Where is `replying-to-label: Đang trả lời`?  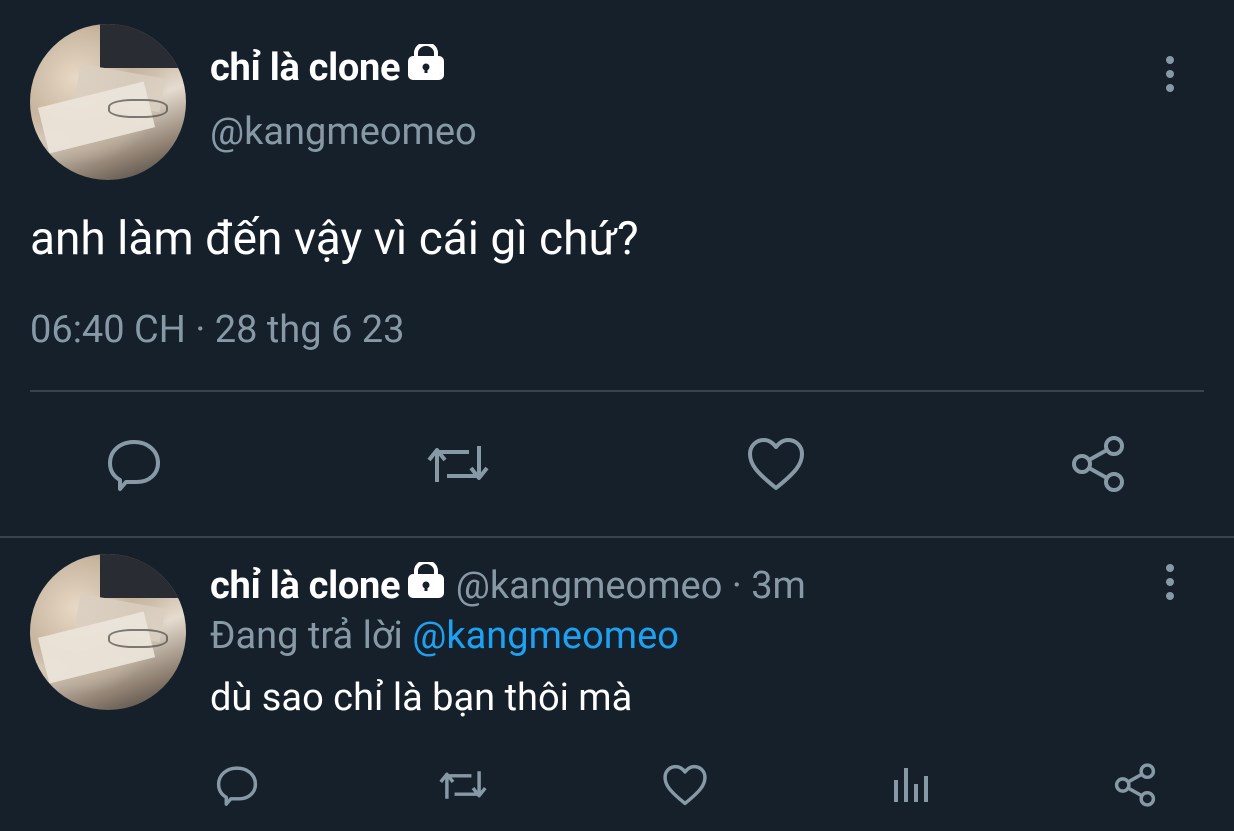
replying-to-label: Đang trả lời is located at coordinates (306, 636).